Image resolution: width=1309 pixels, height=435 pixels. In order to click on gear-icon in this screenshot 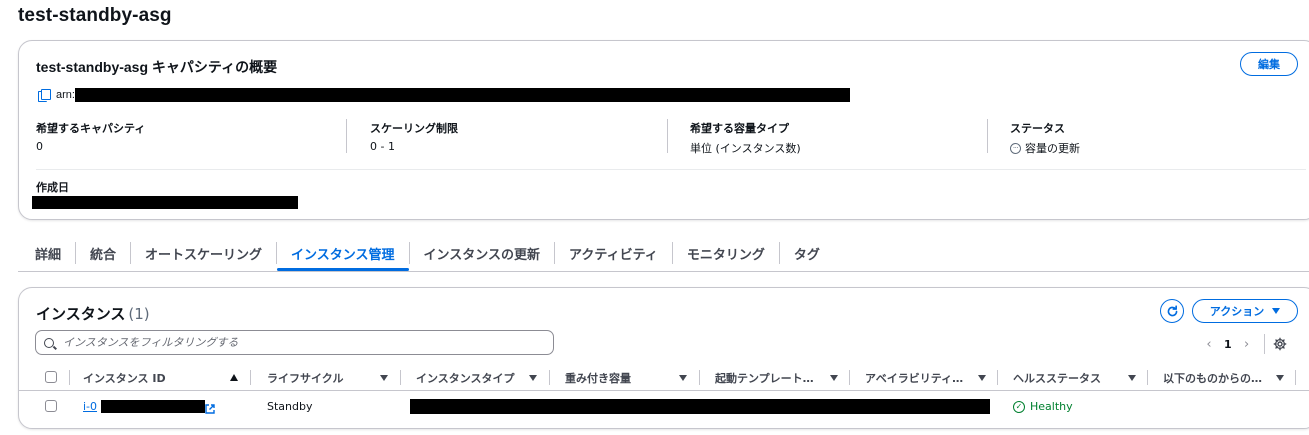, I will do `click(1280, 344)`.